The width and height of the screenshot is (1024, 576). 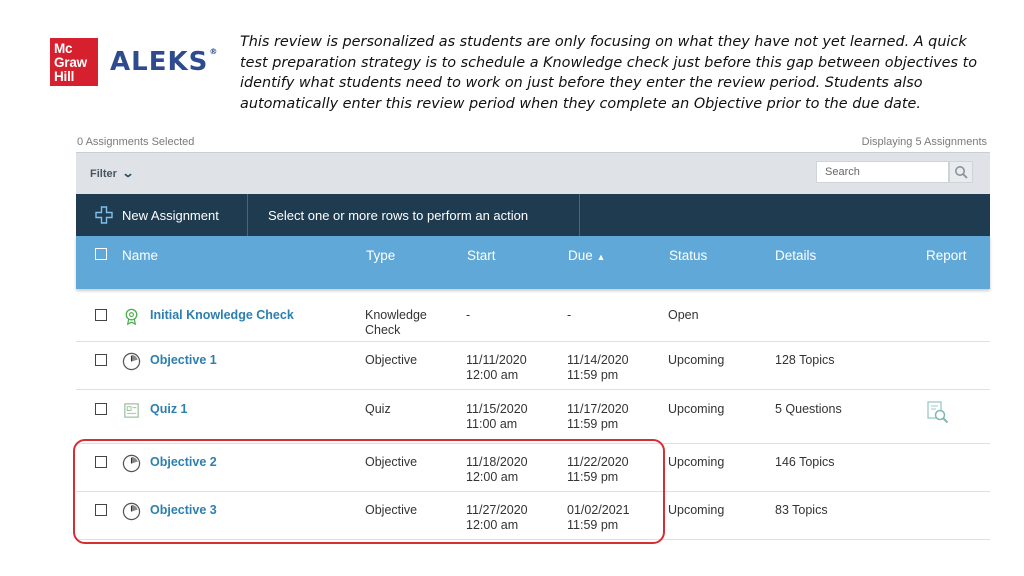 I want to click on details: 128 Topics, so click(x=805, y=360).